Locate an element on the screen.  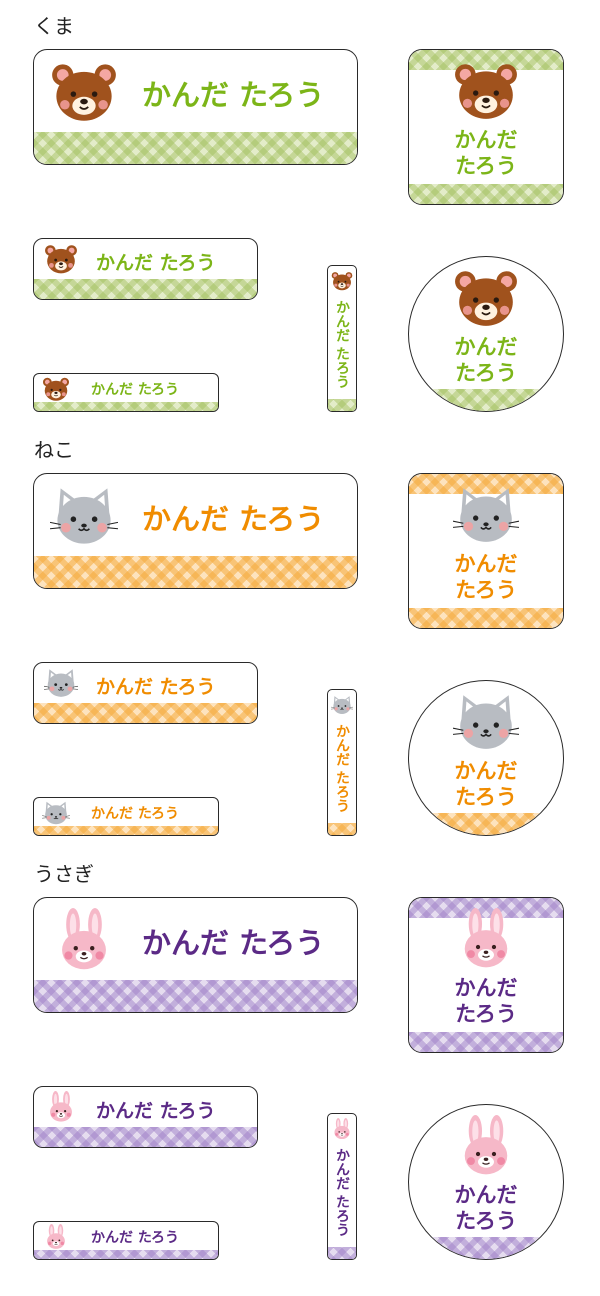
vertical-name-label: かんだ たろう is located at coordinates (342, 1186).